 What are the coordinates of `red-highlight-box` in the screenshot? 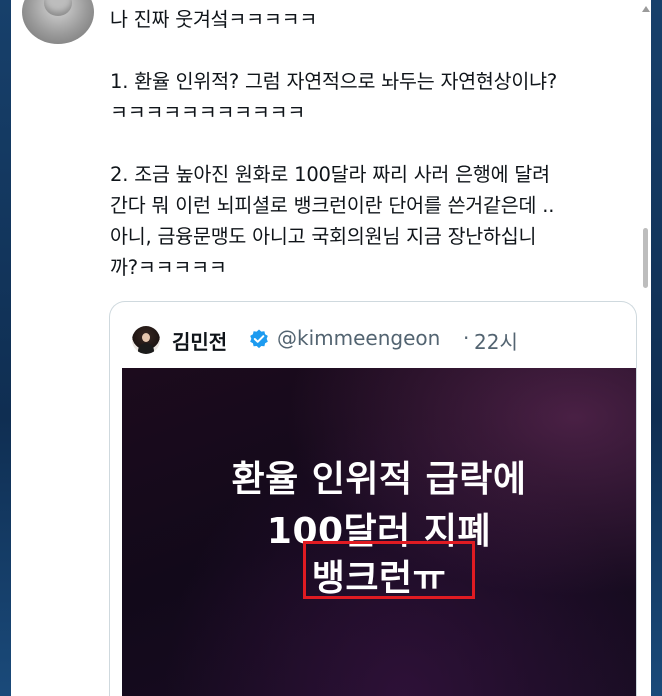 It's located at (389, 570).